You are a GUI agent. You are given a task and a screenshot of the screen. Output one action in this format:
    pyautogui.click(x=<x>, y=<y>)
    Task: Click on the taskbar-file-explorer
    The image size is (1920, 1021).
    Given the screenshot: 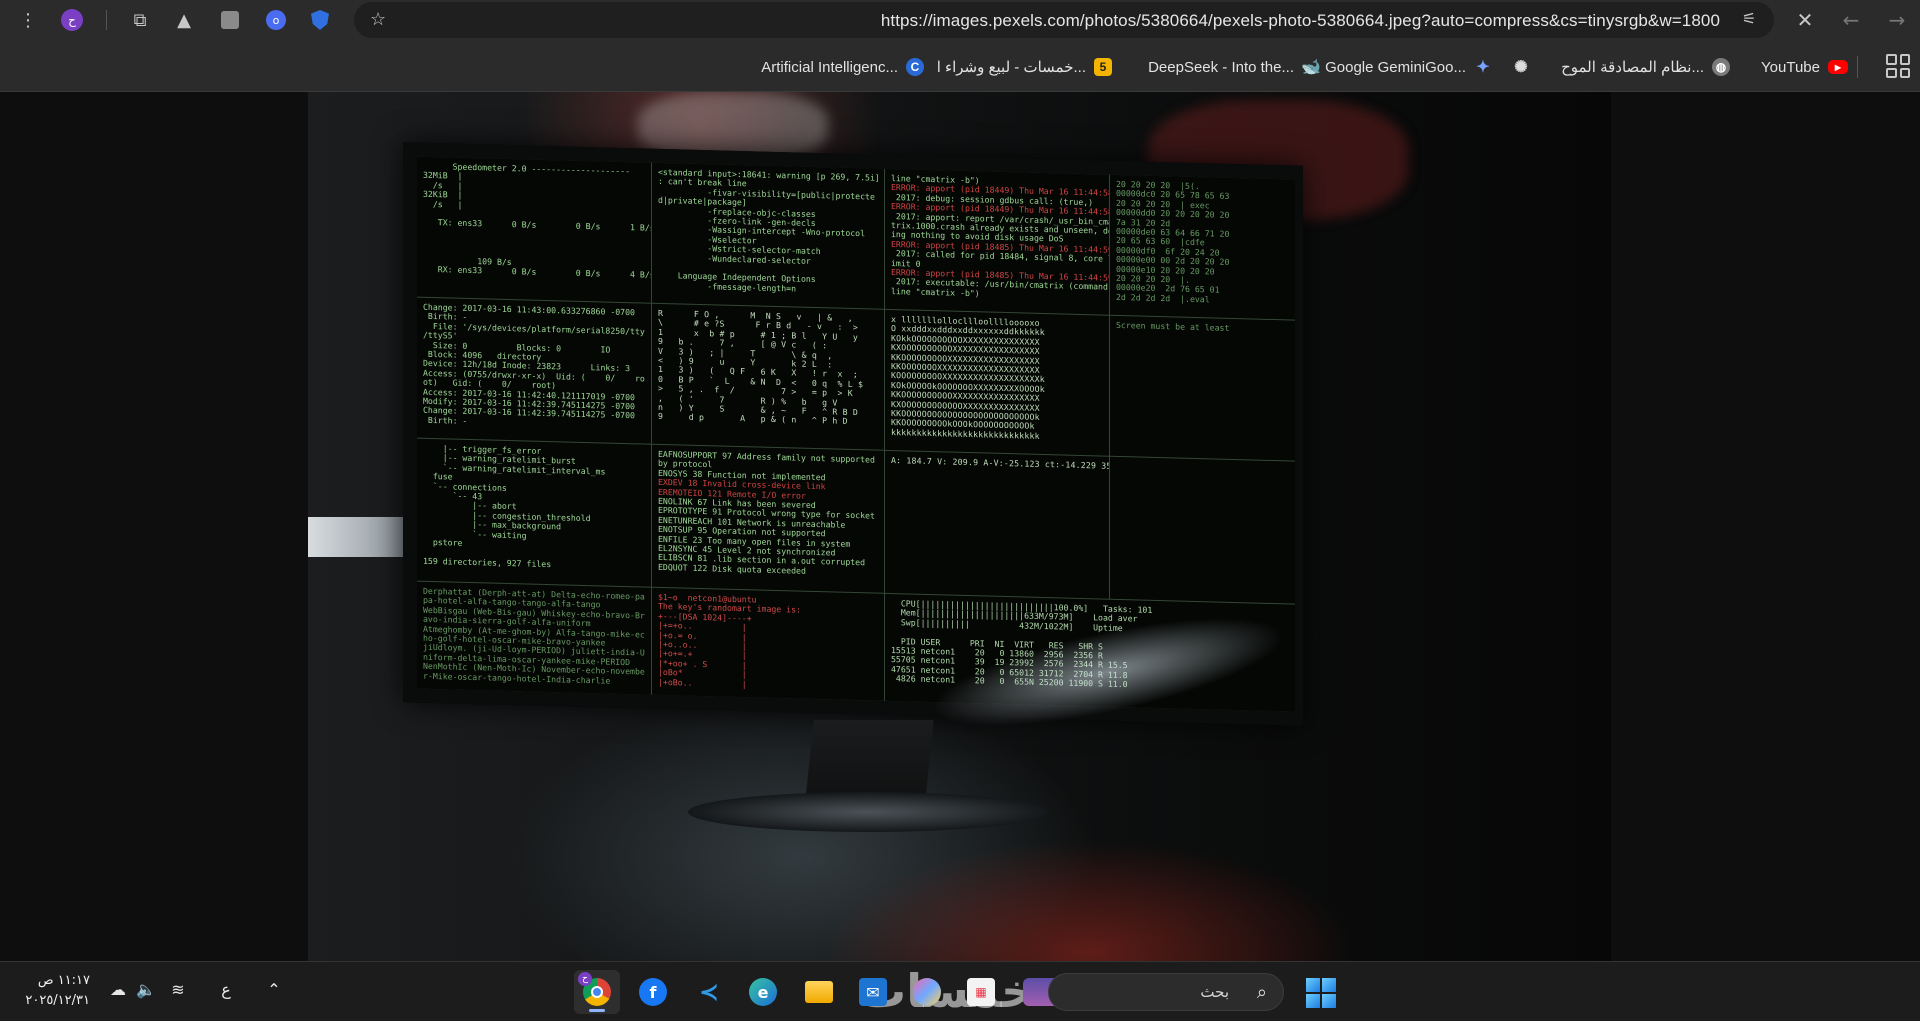 What is the action you would take?
    pyautogui.click(x=819, y=992)
    